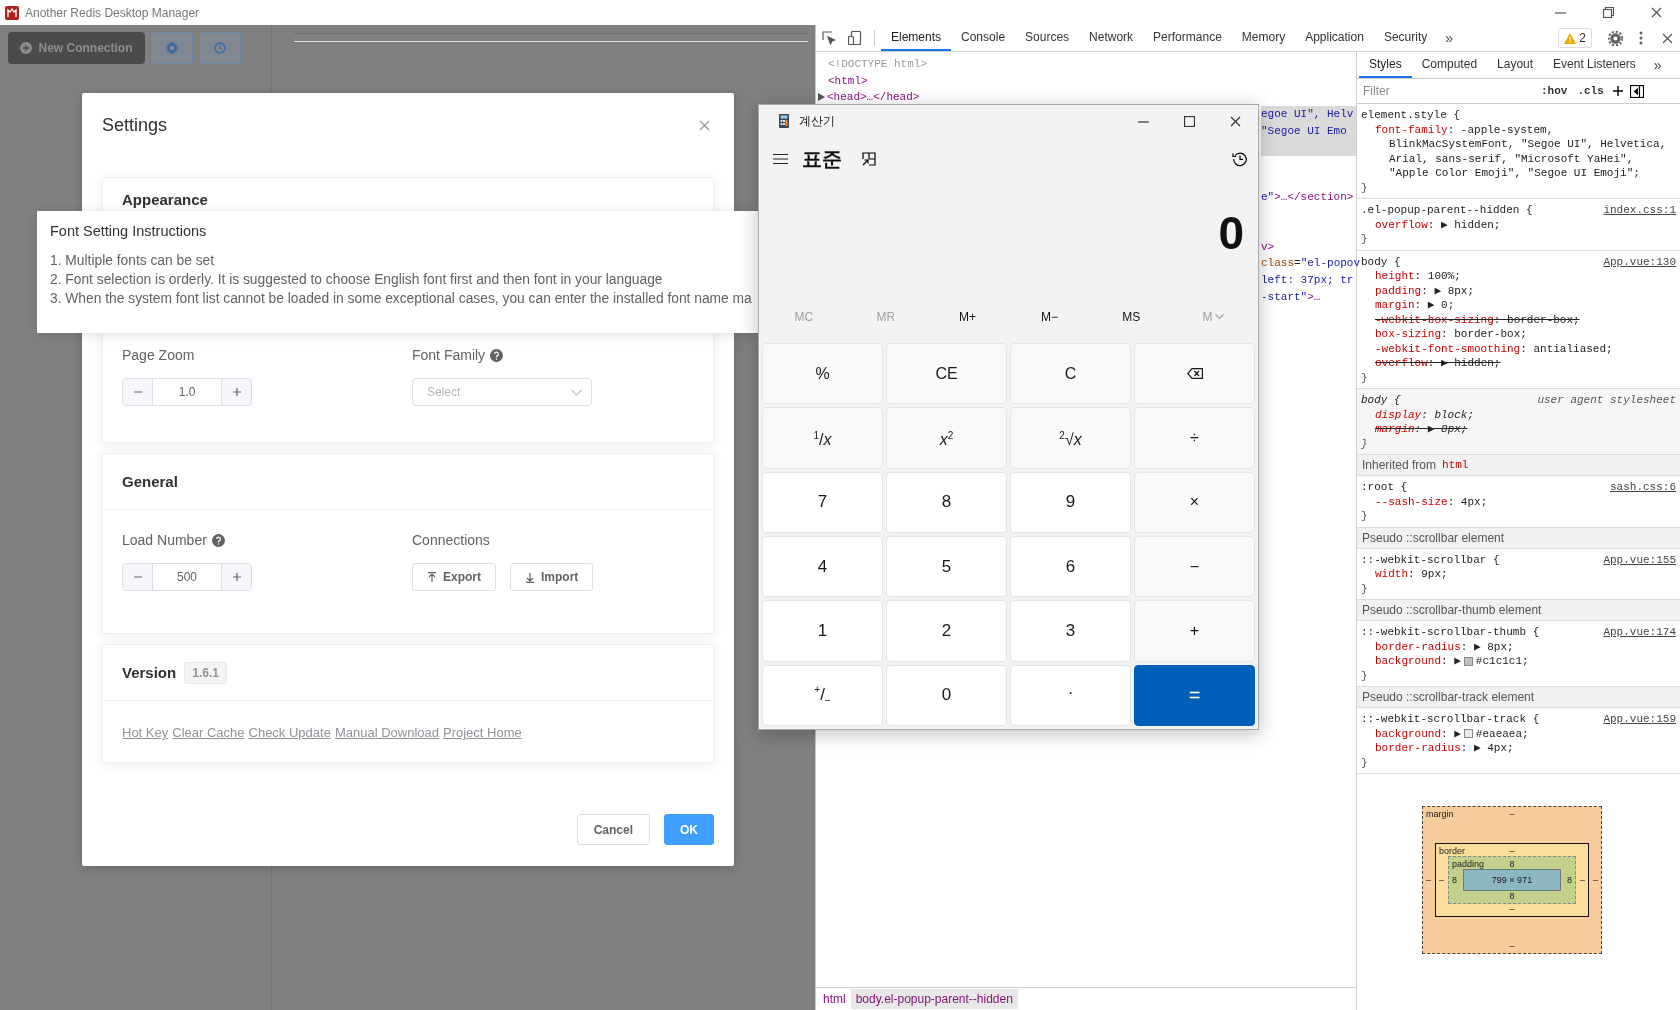 Image resolution: width=1680 pixels, height=1010 pixels. I want to click on css-declaration: padding: ▶ 8px;, so click(1425, 290).